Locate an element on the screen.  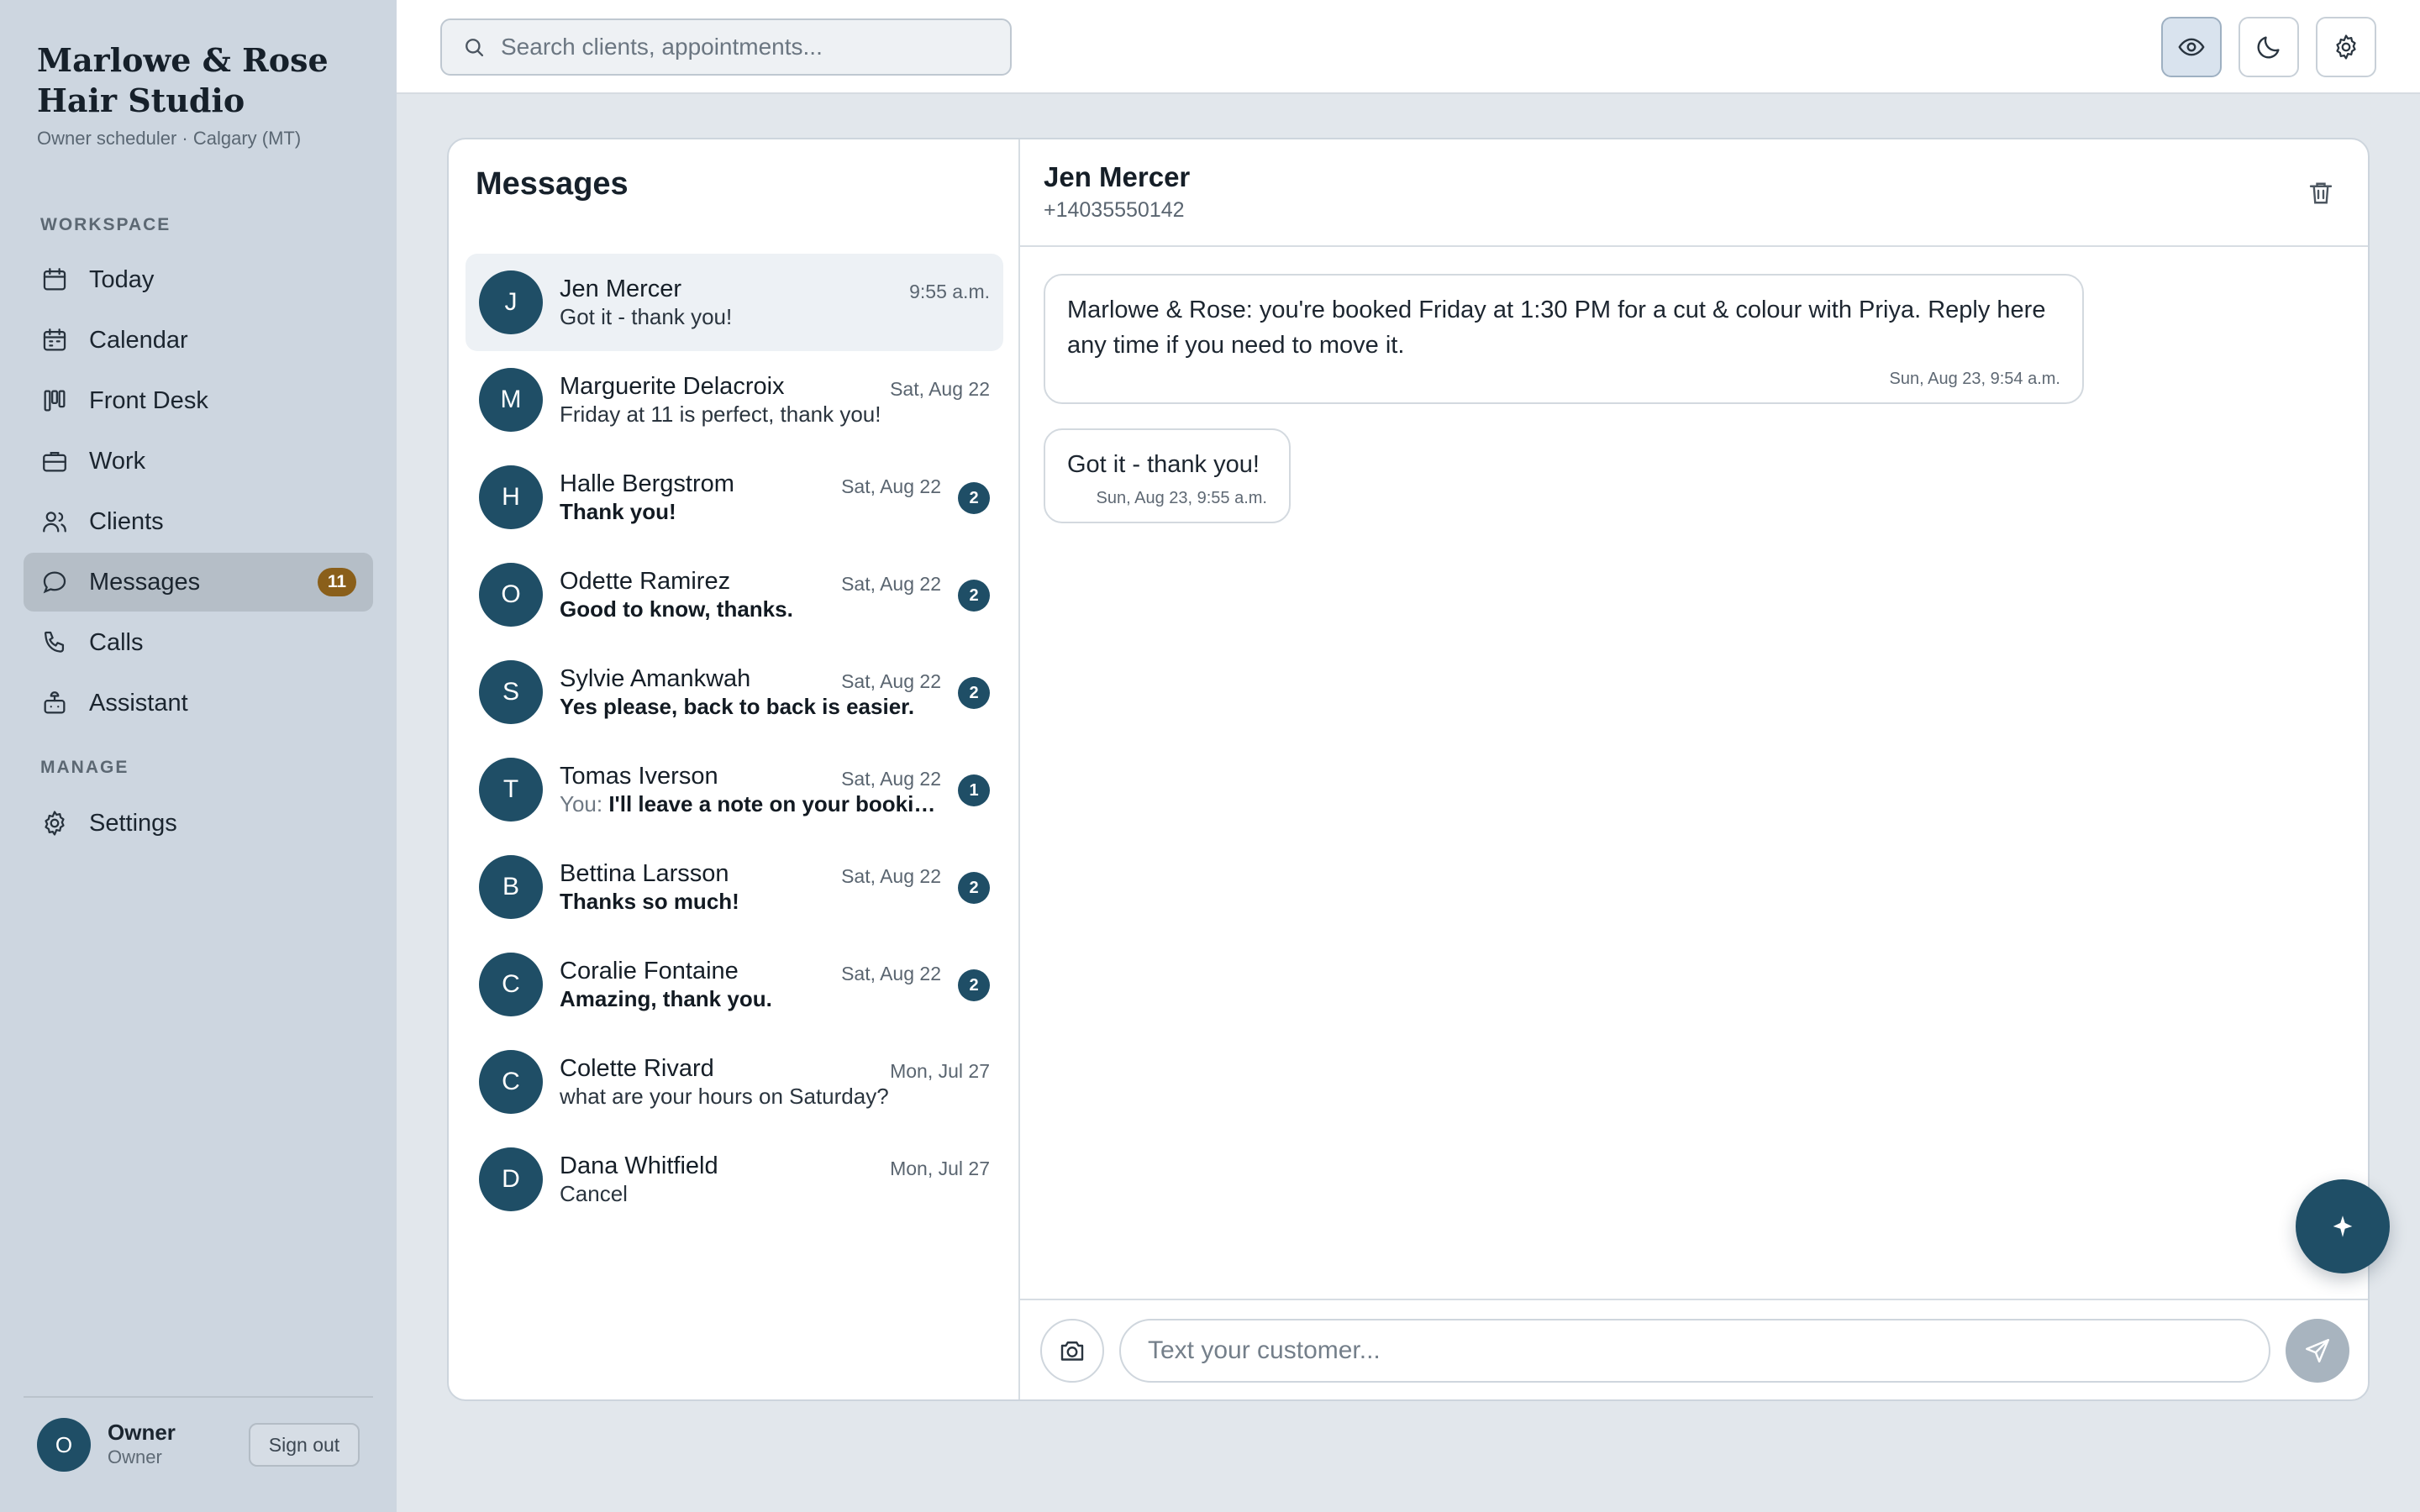
briefcase-icon is located at coordinates (54, 461).